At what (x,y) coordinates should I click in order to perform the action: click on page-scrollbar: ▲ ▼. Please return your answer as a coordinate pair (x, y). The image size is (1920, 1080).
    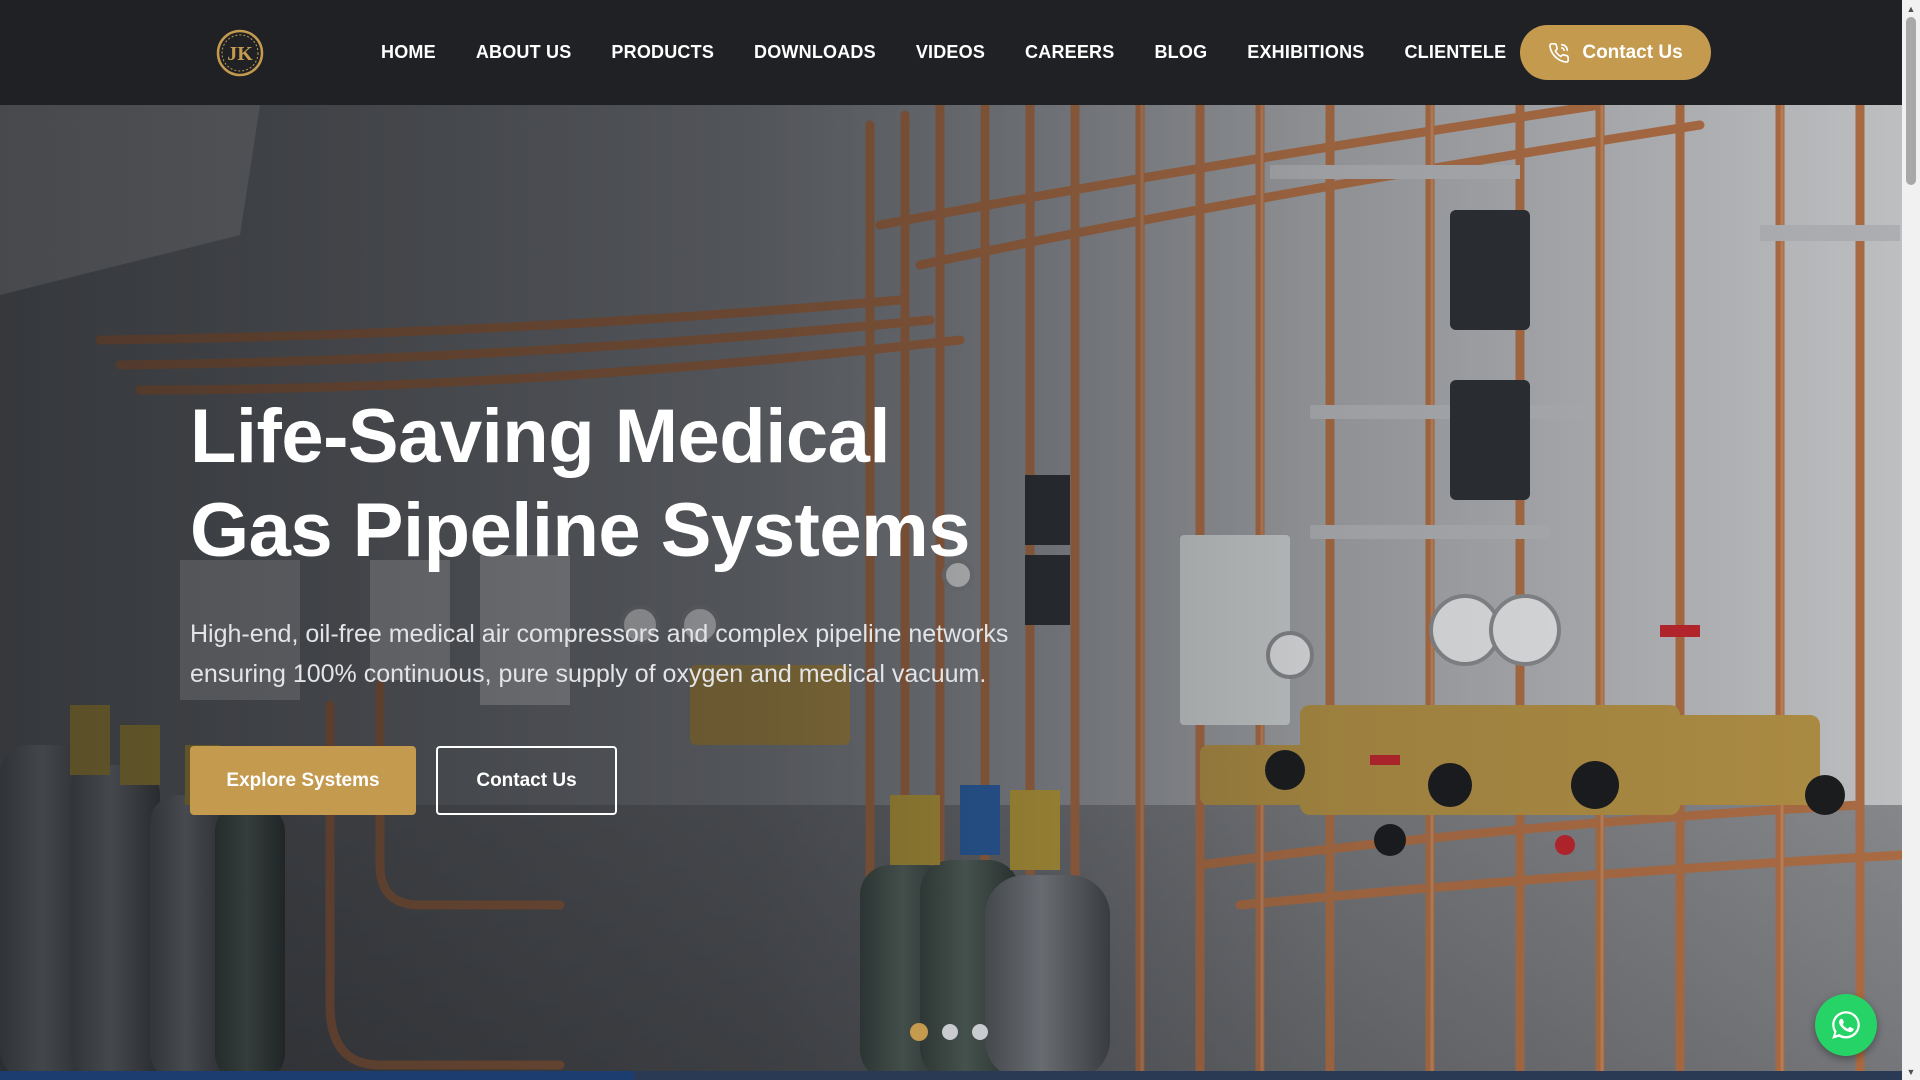
    Looking at the image, I should click on (1911, 540).